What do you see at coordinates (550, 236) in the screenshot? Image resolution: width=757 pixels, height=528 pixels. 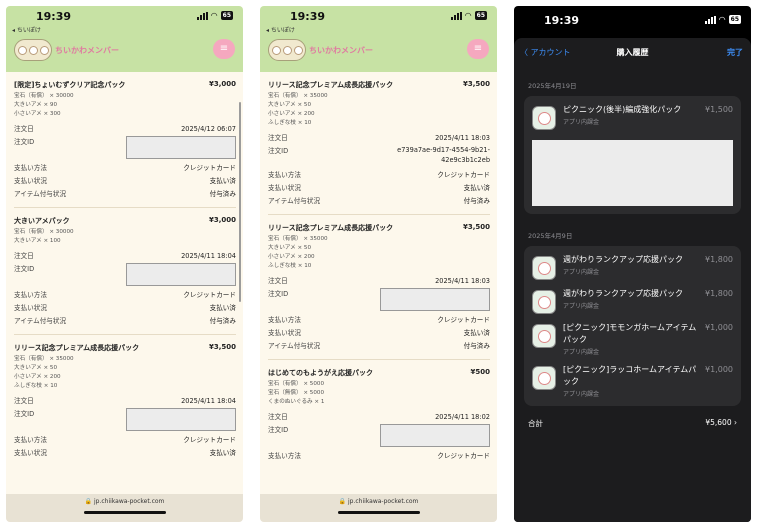 I see `date-header: 2025年4月9日` at bounding box center [550, 236].